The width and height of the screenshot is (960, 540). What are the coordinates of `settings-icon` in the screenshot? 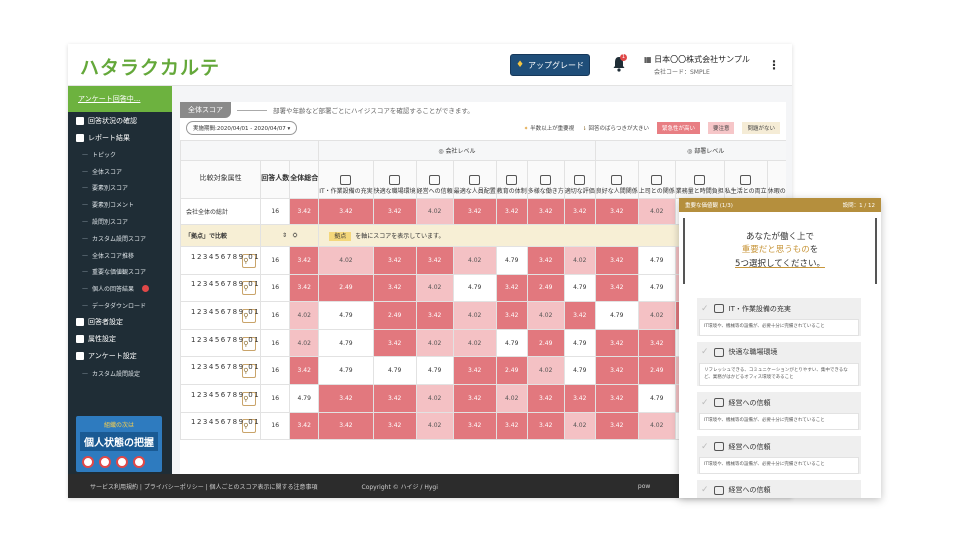 It's located at (146, 289).